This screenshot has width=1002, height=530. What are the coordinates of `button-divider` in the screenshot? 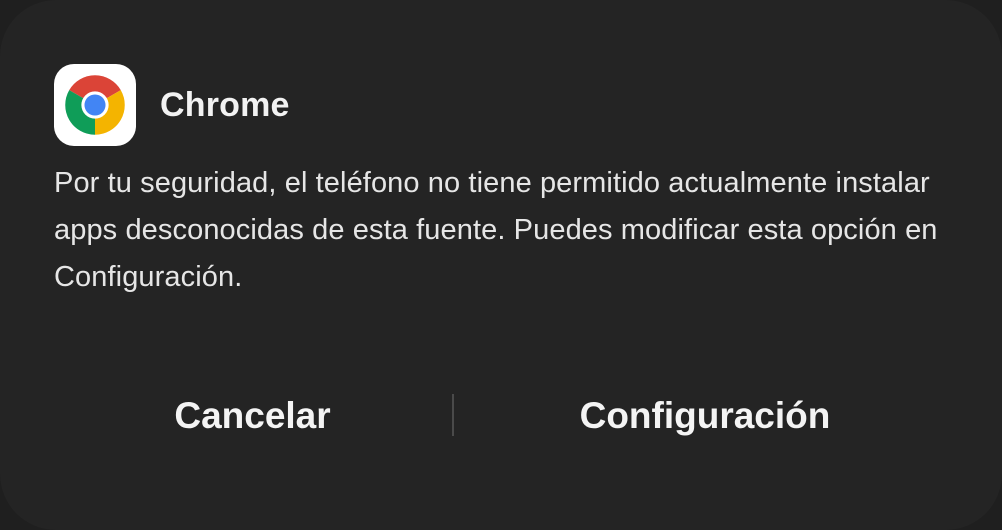 It's located at (453, 415).